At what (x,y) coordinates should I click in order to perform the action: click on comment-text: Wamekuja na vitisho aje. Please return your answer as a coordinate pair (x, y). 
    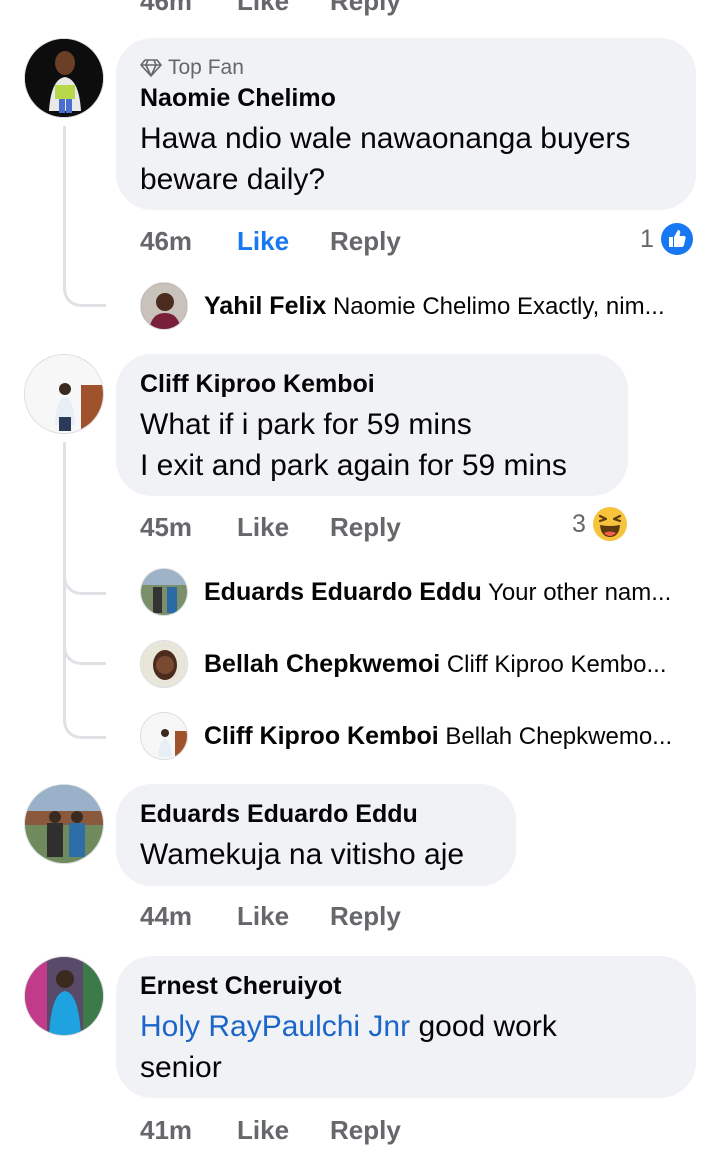
    Looking at the image, I should click on (302, 854).